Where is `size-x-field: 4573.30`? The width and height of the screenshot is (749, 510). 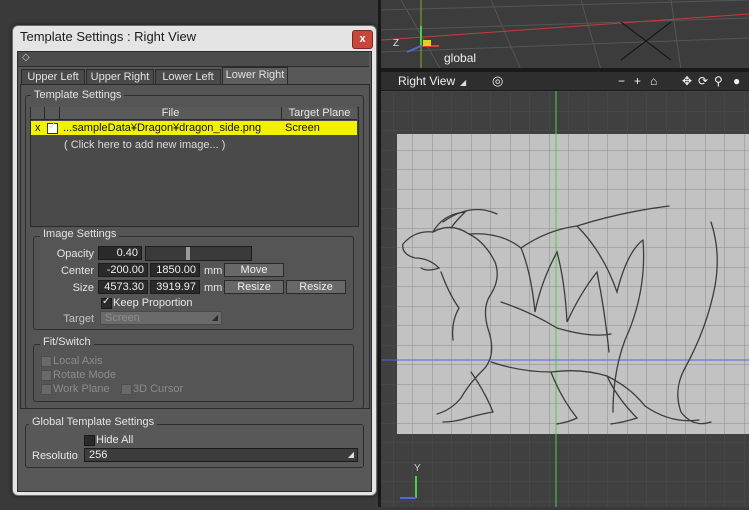
size-x-field: 4573.30 is located at coordinates (123, 287).